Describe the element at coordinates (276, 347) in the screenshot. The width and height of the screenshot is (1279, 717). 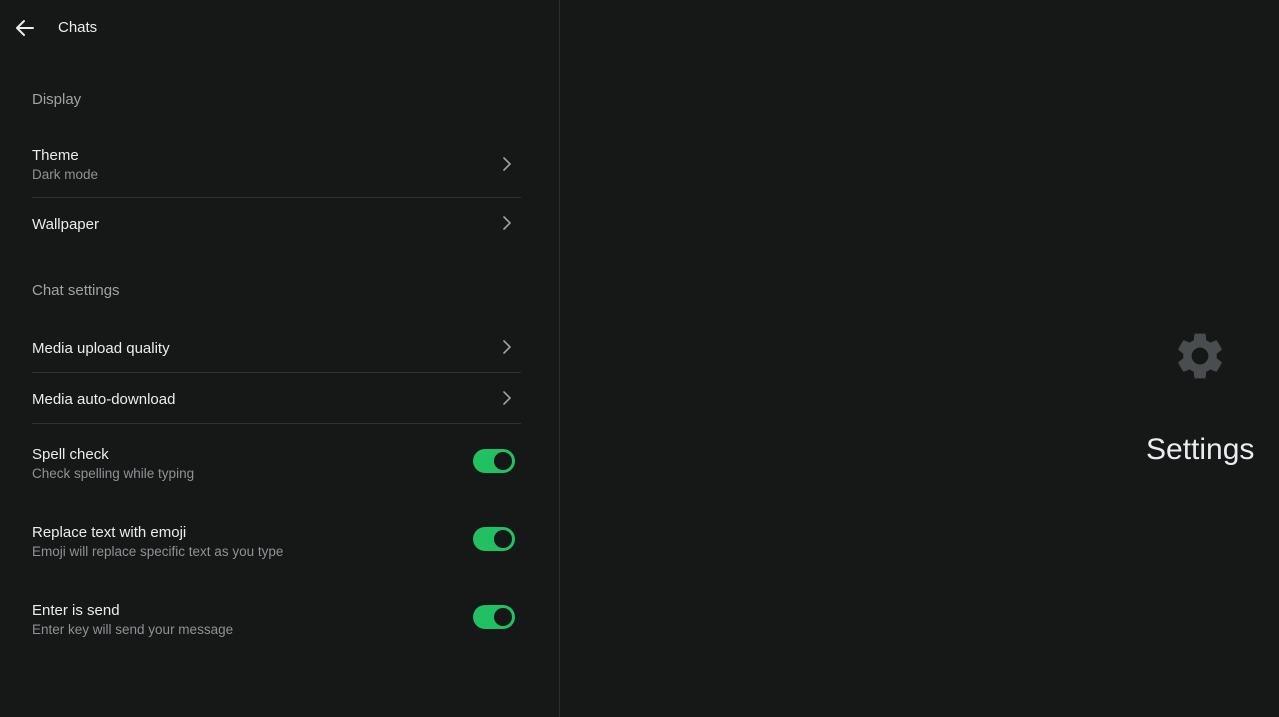
I see `media-upload-quality-setting: Media upload quality` at that location.